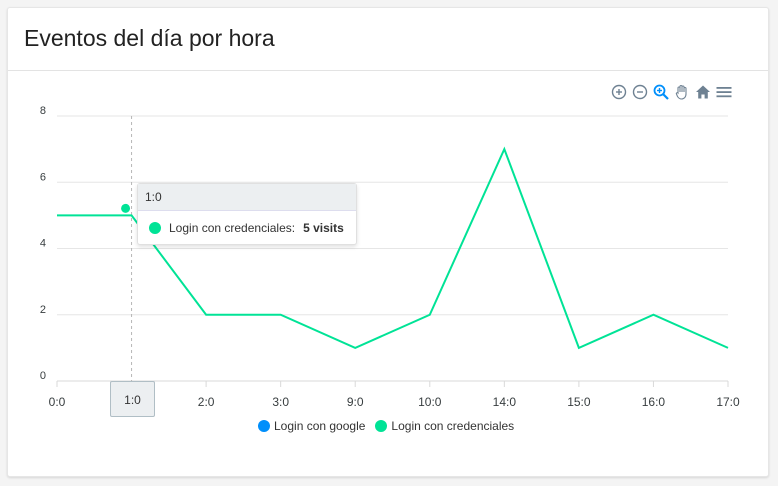 The width and height of the screenshot is (778, 486). What do you see at coordinates (155, 228) in the screenshot?
I see `tooltip-series-marker` at bounding box center [155, 228].